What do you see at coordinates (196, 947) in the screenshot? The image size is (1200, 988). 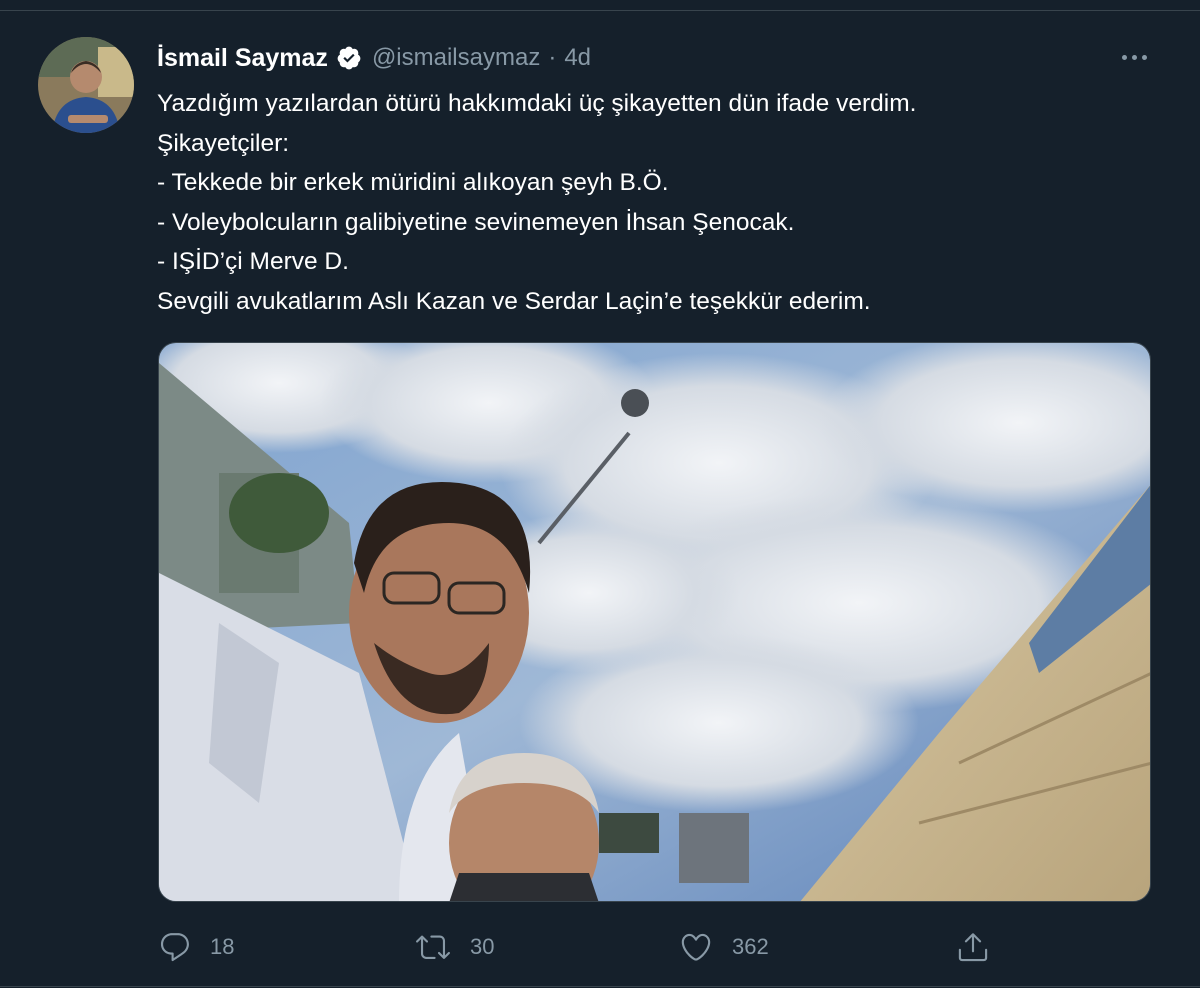 I see `reply-button: 18` at bounding box center [196, 947].